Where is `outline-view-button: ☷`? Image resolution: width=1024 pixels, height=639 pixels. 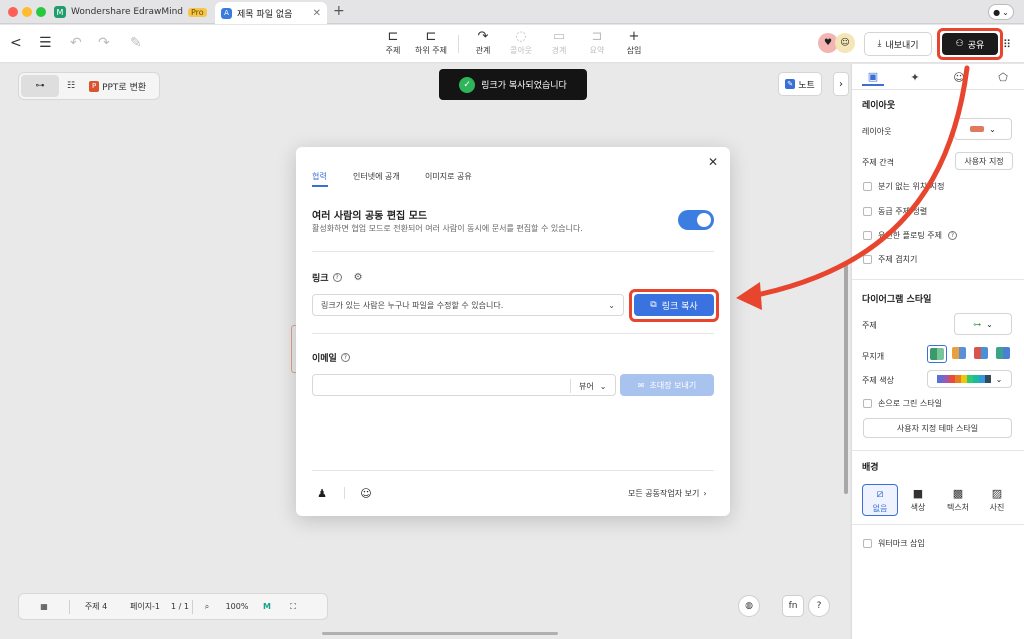 outline-view-button: ☷ is located at coordinates (71, 86).